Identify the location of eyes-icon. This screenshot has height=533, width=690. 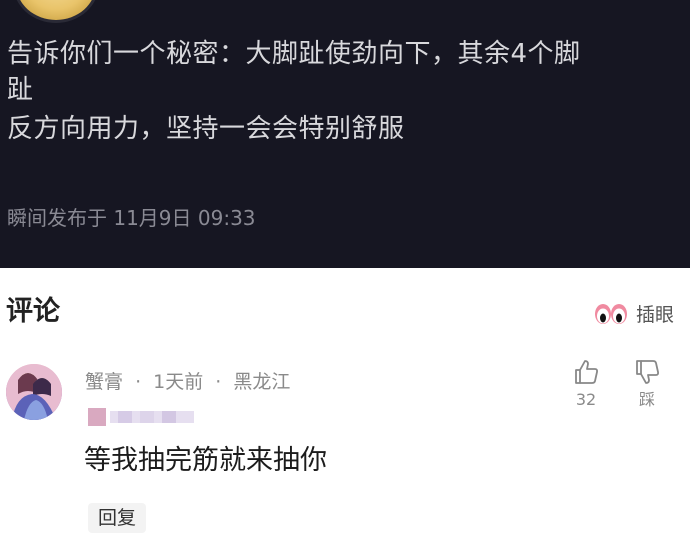
(610, 314).